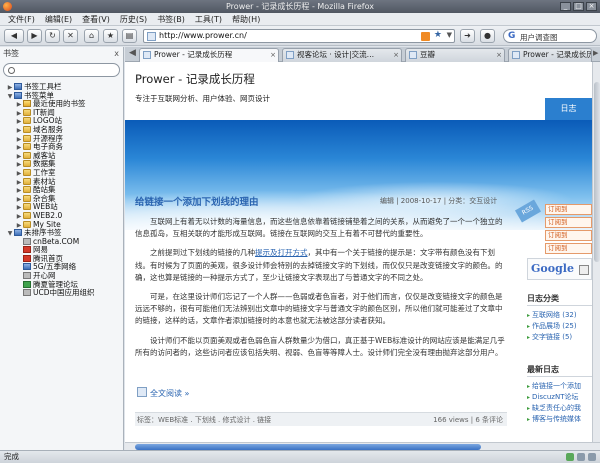 The width and height of the screenshot is (600, 463). I want to click on post-text: 之前提到过下划线的链接的几种, so click(202, 253).